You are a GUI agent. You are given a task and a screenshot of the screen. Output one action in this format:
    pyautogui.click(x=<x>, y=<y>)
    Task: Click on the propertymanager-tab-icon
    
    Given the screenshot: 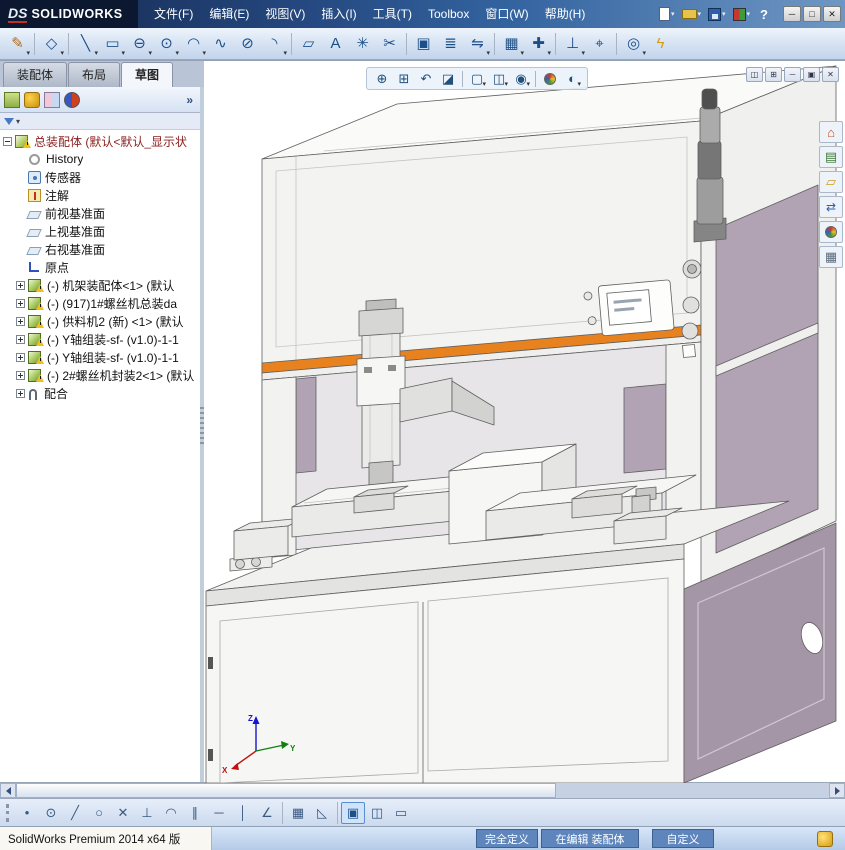 What is the action you would take?
    pyautogui.click(x=32, y=99)
    